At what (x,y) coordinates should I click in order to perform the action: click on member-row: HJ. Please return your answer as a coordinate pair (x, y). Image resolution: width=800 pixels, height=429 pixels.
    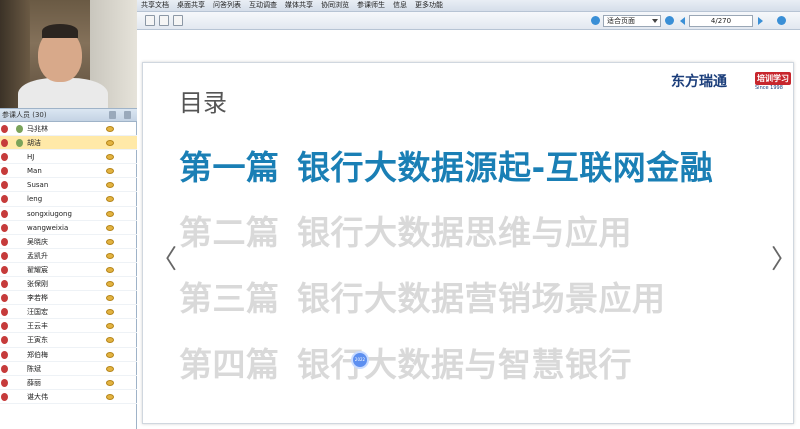
    Looking at the image, I should click on (68, 157).